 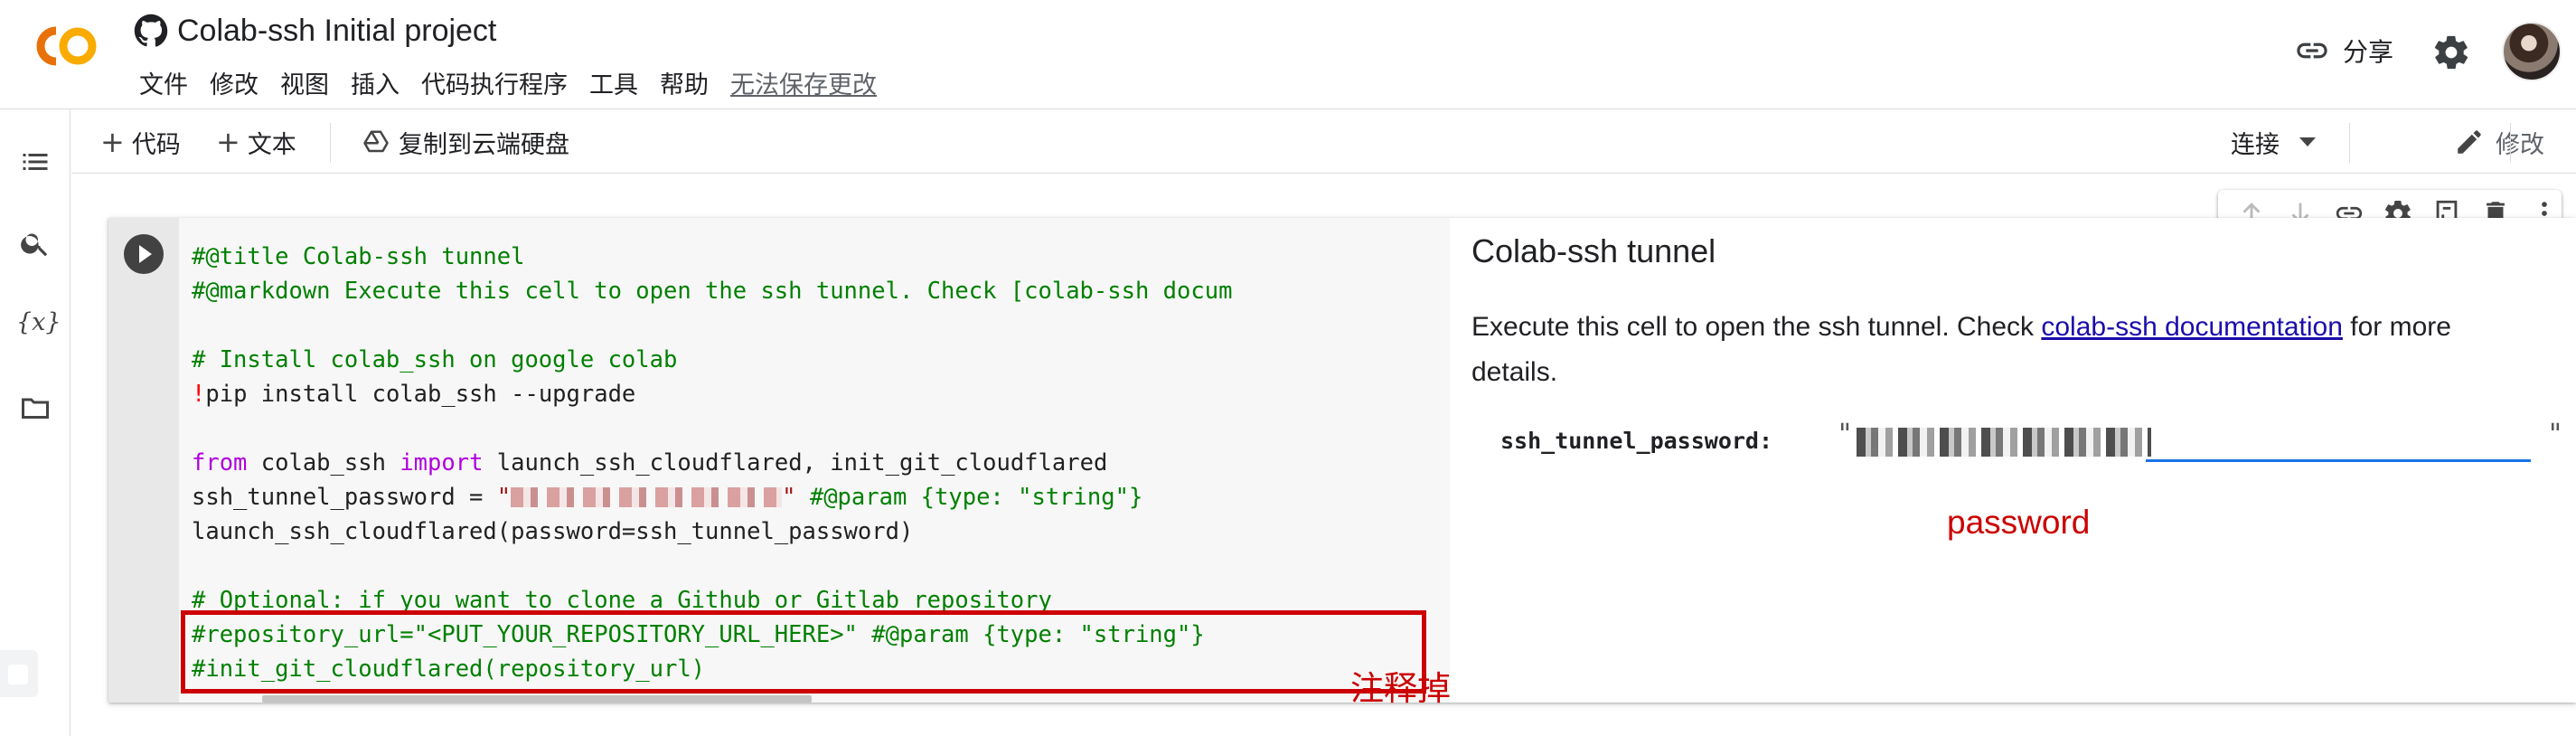 What do you see at coordinates (143, 460) in the screenshot?
I see `cell-gutter` at bounding box center [143, 460].